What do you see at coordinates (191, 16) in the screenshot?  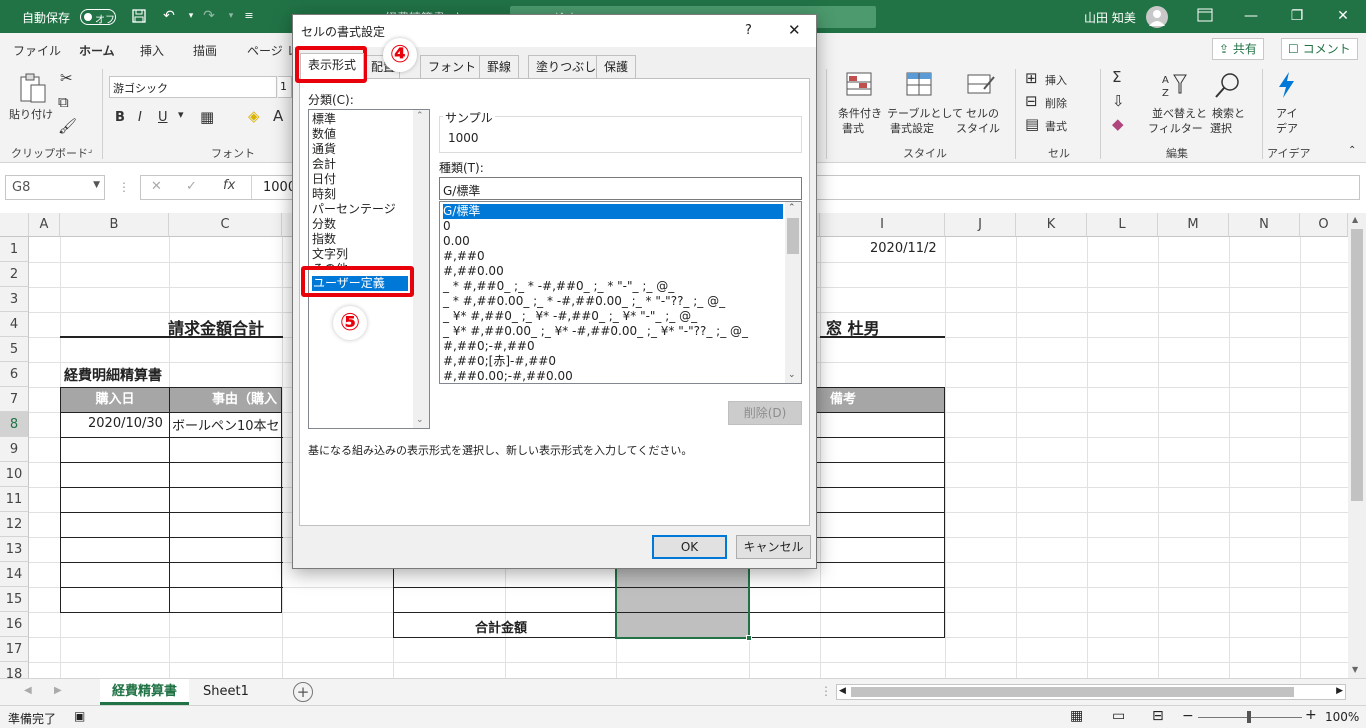 I see `undo-dropdown-icon: ▾` at bounding box center [191, 16].